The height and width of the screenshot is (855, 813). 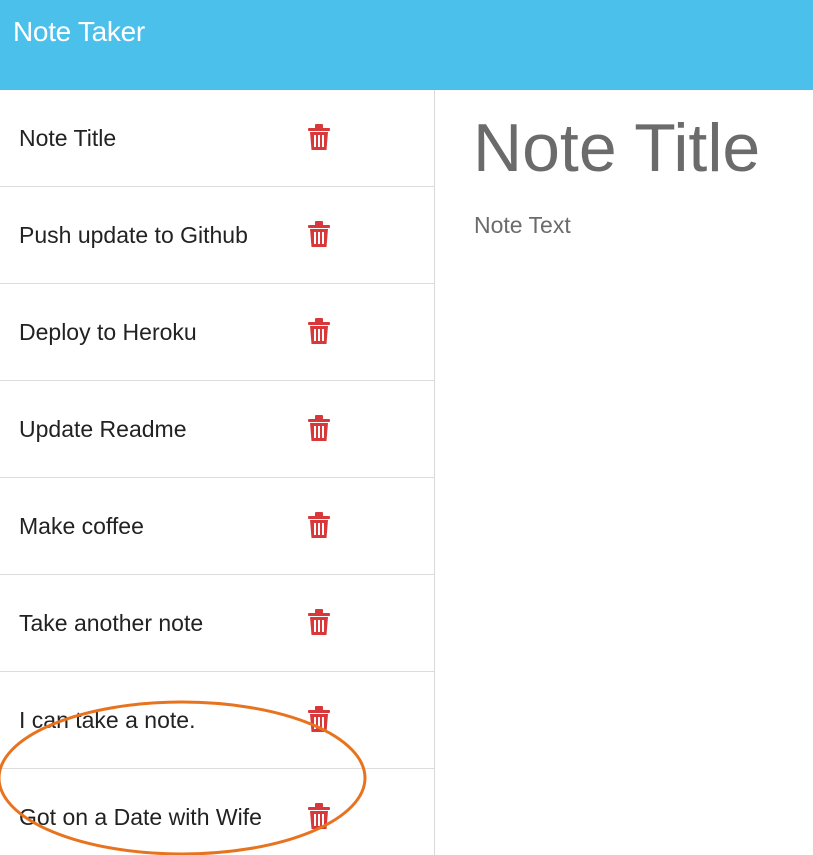 What do you see at coordinates (217, 332) in the screenshot?
I see `list-item: Deploy to Heroku` at bounding box center [217, 332].